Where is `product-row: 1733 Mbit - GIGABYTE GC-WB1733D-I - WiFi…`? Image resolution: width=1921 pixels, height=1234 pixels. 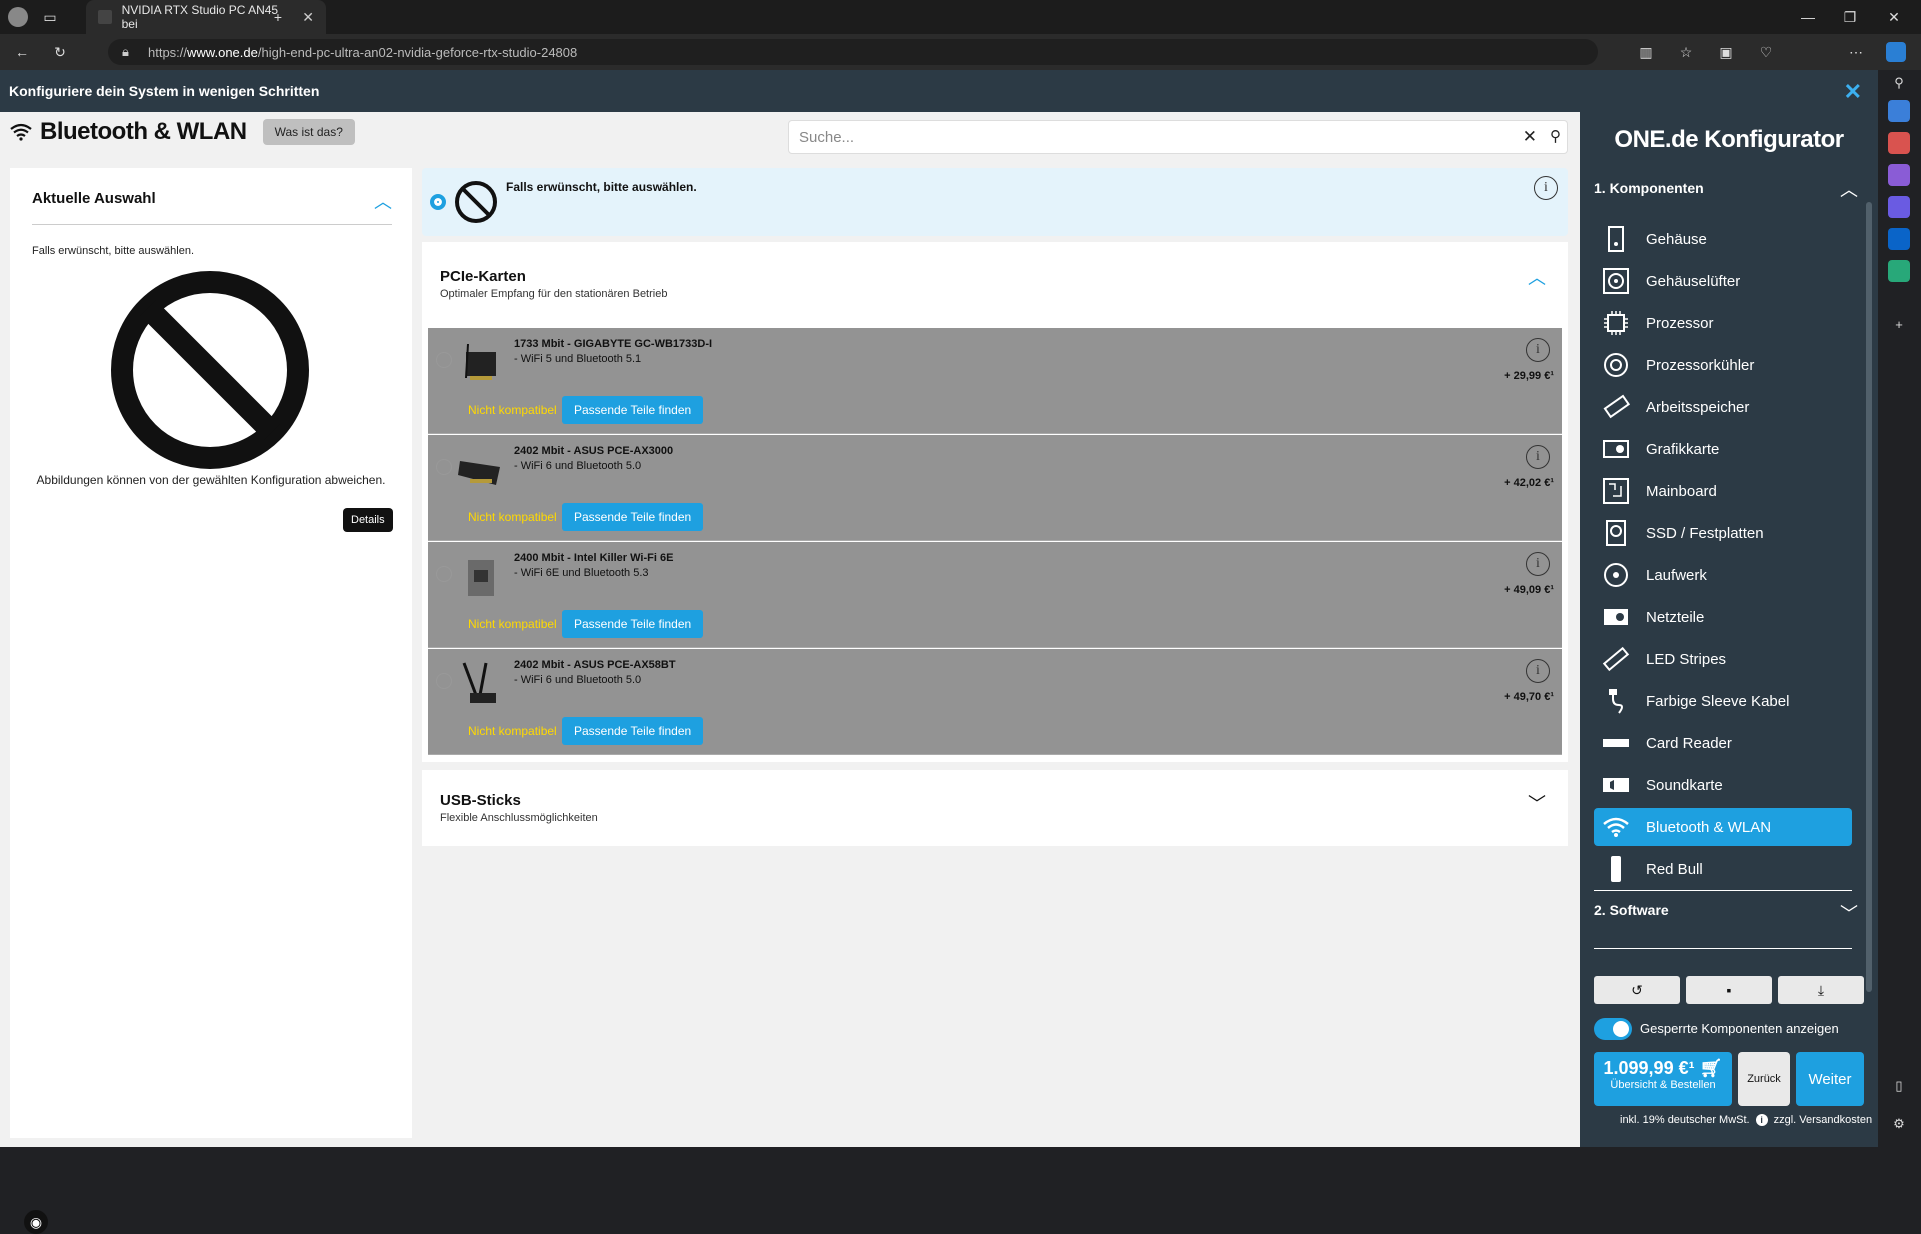
product-row: 1733 Mbit - GIGABYTE GC-WB1733D-I - WiFi… is located at coordinates (995, 381).